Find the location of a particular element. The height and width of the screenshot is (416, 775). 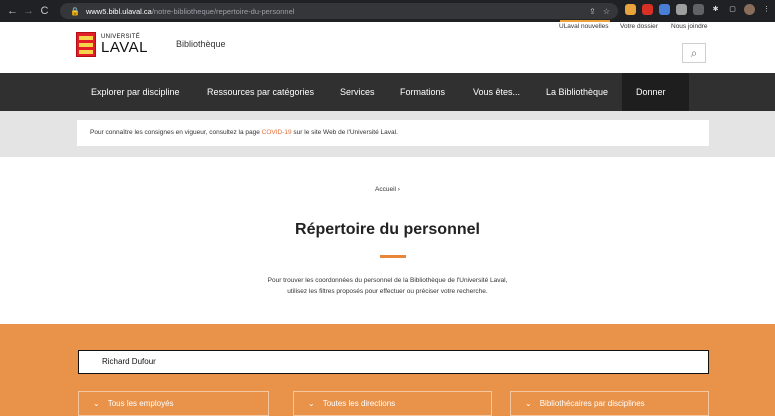

util-link-contact: Nous joindre is located at coordinates (689, 26).